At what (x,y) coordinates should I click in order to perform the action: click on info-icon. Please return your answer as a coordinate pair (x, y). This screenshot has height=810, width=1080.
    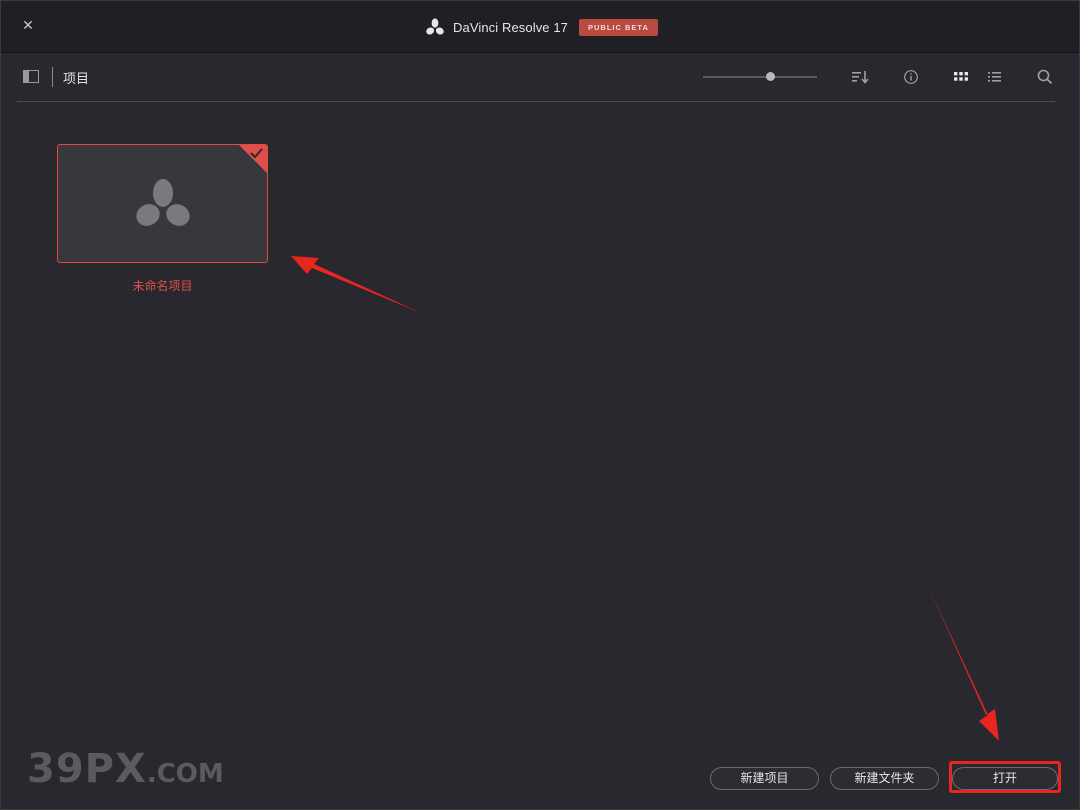
    Looking at the image, I should click on (911, 77).